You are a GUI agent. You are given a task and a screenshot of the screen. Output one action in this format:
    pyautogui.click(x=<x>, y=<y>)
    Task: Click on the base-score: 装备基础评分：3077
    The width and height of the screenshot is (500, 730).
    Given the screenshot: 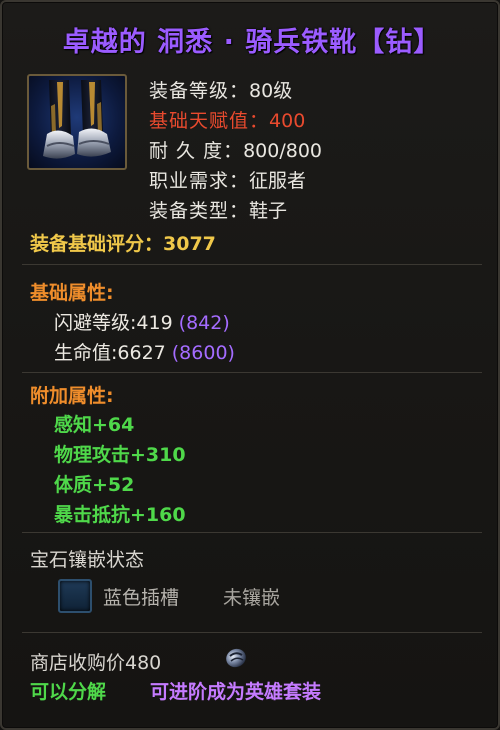 What is the action you would take?
    pyautogui.click(x=123, y=242)
    